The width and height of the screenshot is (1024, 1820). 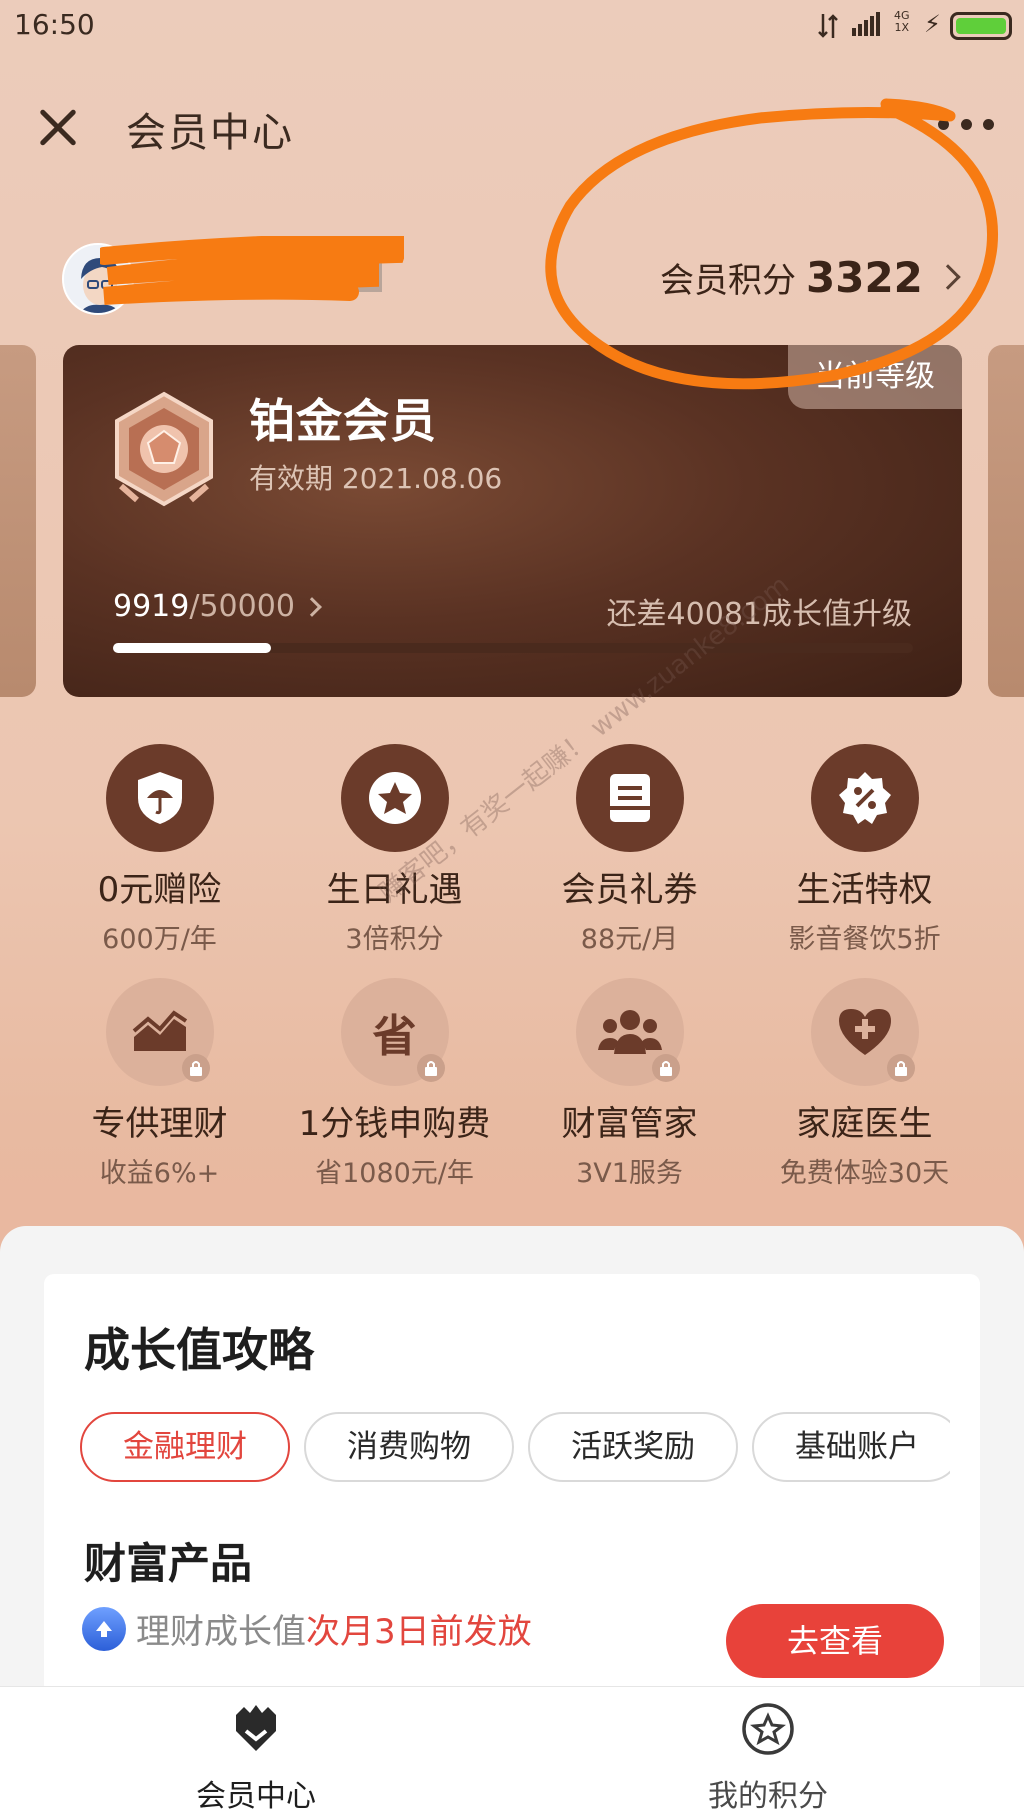 What do you see at coordinates (864, 1032) in the screenshot?
I see `heart-plus-icon` at bounding box center [864, 1032].